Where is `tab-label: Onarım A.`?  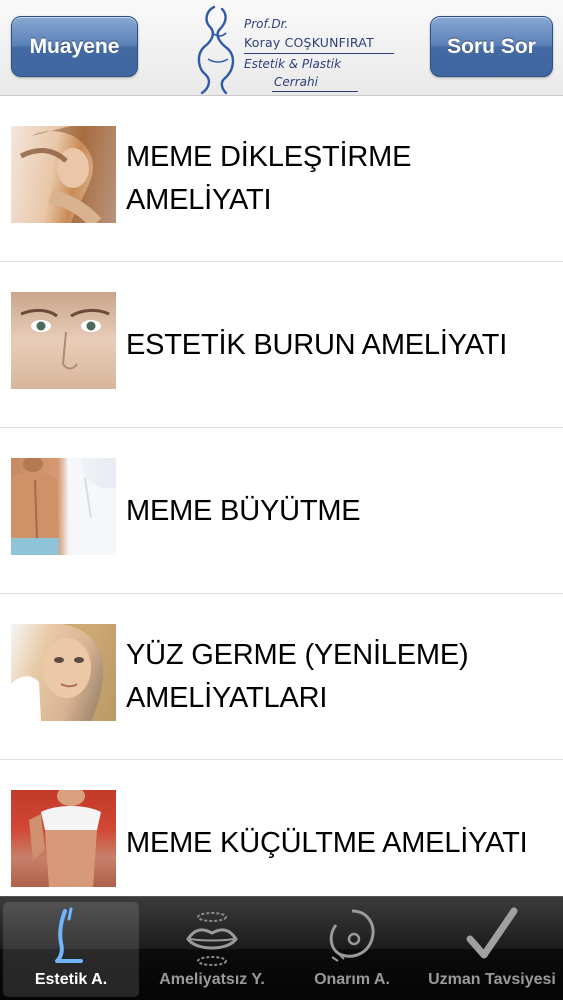
tab-label: Onarım A. is located at coordinates (352, 979).